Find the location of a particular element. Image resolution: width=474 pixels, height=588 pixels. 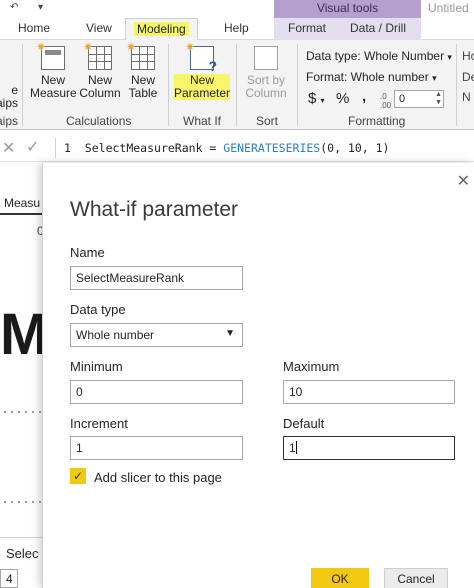

tab-modeling-label: Modeling is located at coordinates (161, 29).